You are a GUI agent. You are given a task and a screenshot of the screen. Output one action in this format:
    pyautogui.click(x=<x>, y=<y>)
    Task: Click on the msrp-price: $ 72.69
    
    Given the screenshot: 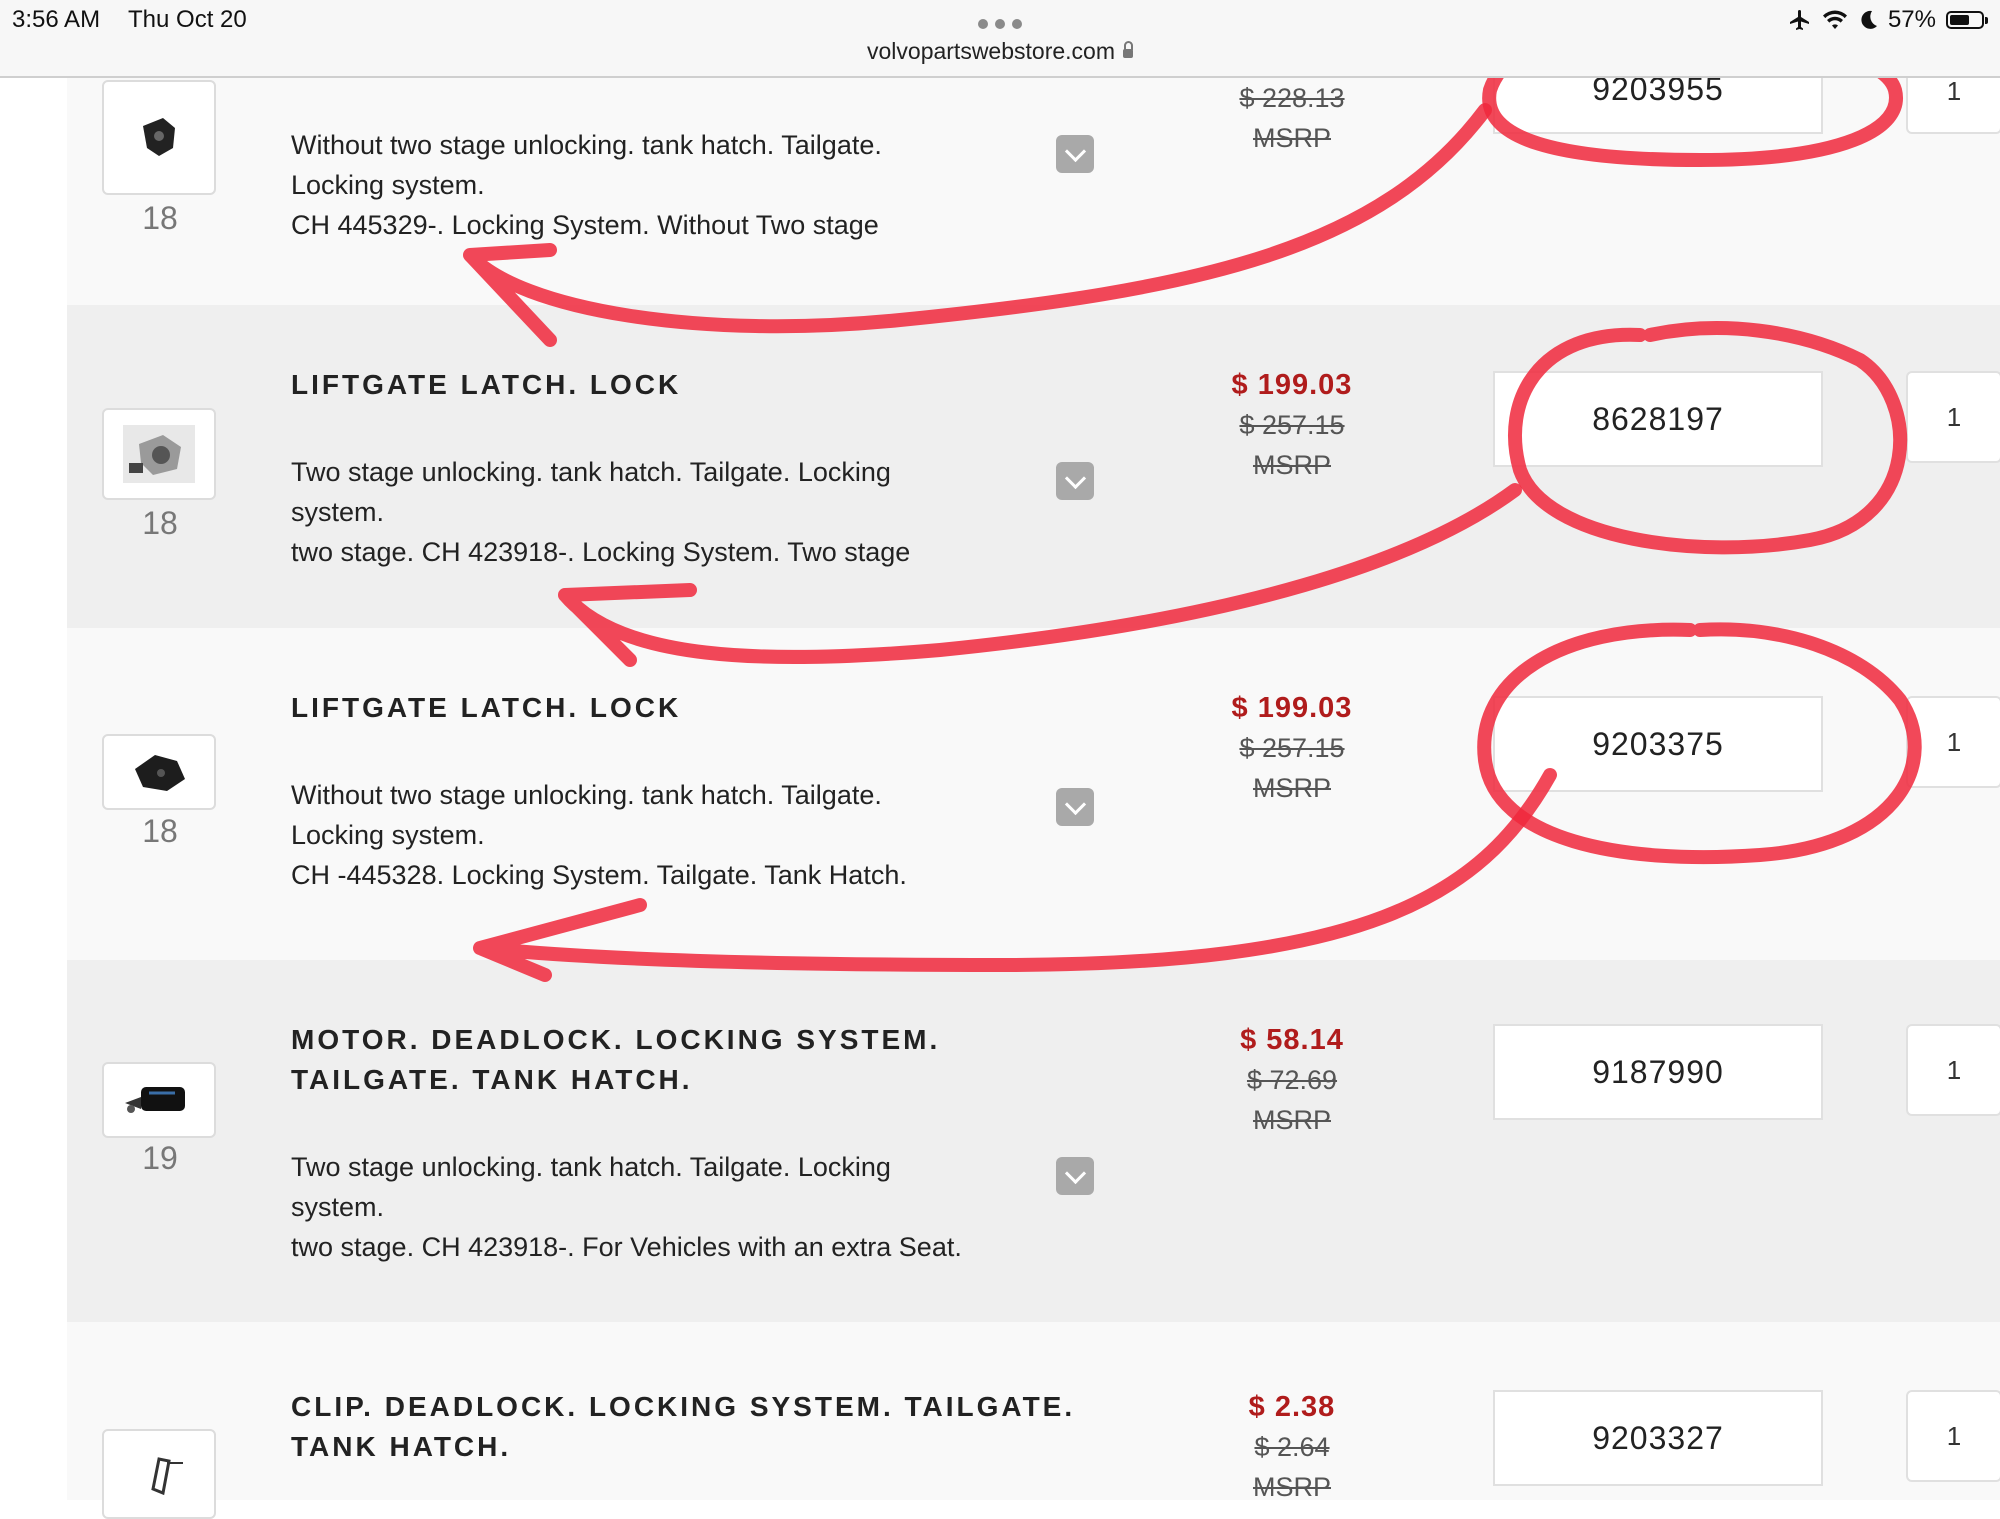 What is the action you would take?
    pyautogui.click(x=1292, y=1080)
    